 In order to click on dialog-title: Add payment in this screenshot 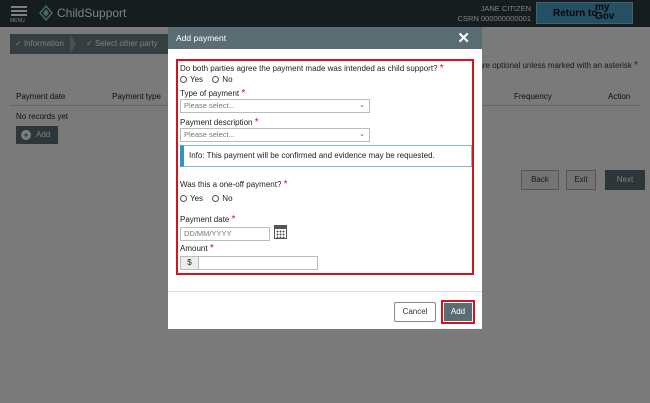, I will do `click(201, 38)`.